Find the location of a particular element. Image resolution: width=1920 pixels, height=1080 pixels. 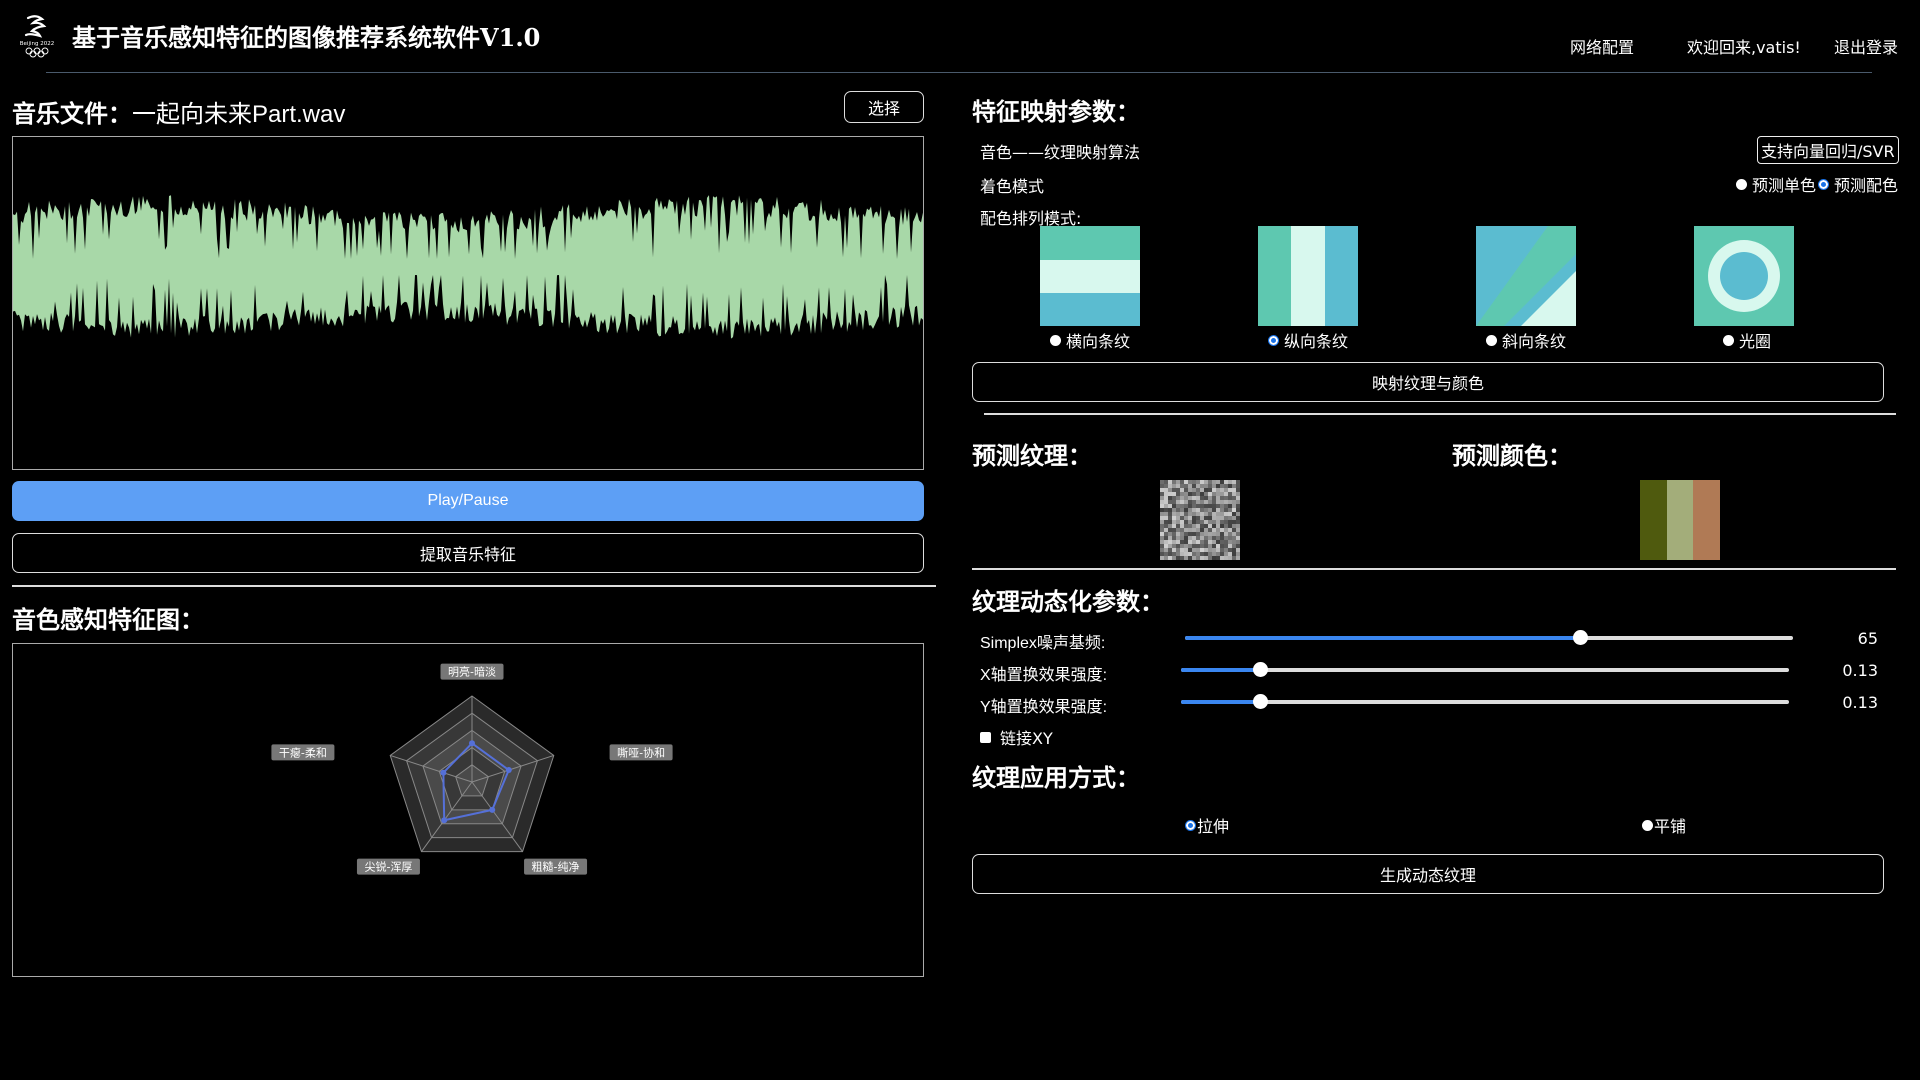

horizontal-stripes-option: 横向条纹 is located at coordinates (1090, 340).